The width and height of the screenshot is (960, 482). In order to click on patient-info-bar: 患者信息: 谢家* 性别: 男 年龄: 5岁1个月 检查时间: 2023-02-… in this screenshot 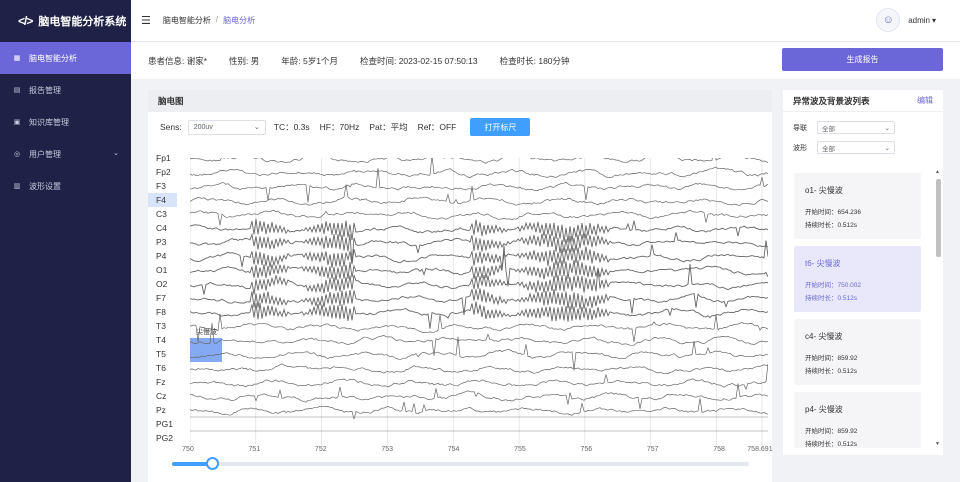, I will do `click(545, 60)`.